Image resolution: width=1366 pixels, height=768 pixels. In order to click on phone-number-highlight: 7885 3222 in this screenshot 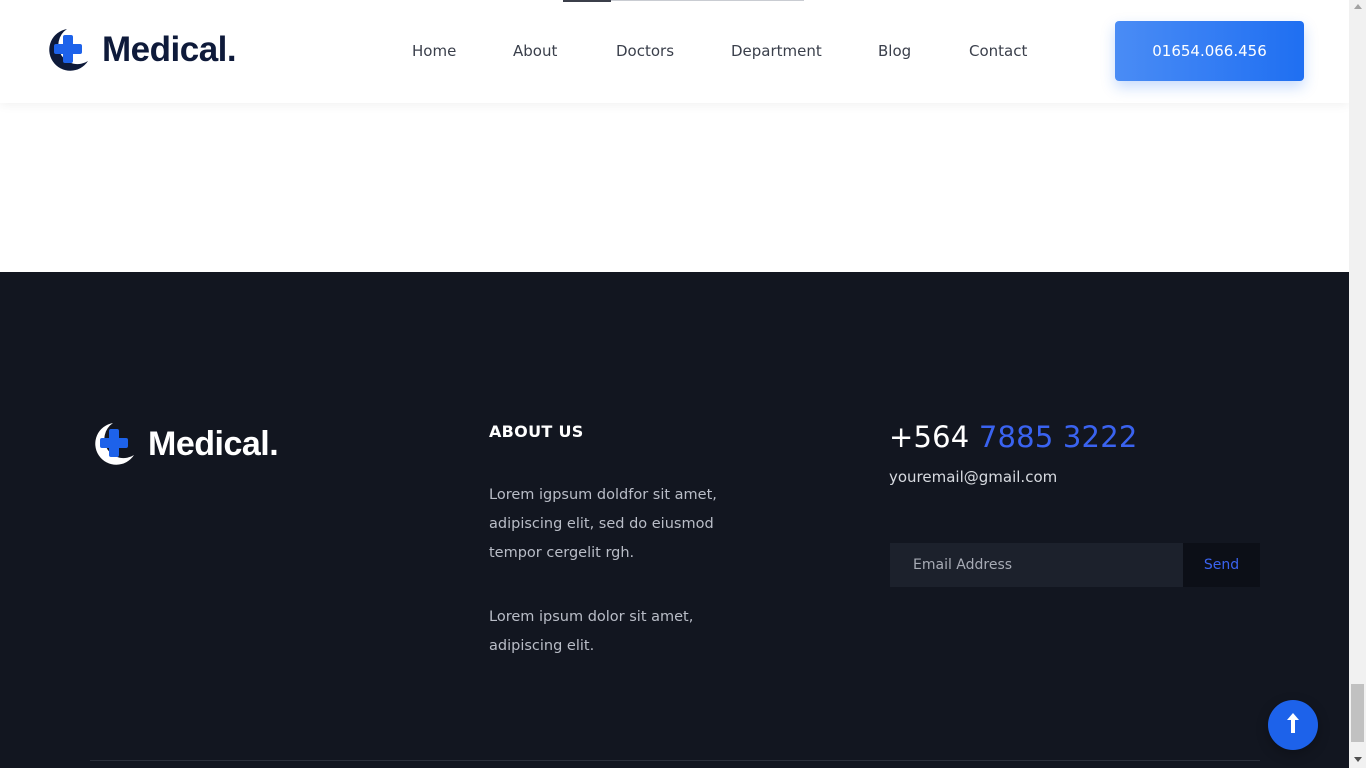, I will do `click(1058, 437)`.